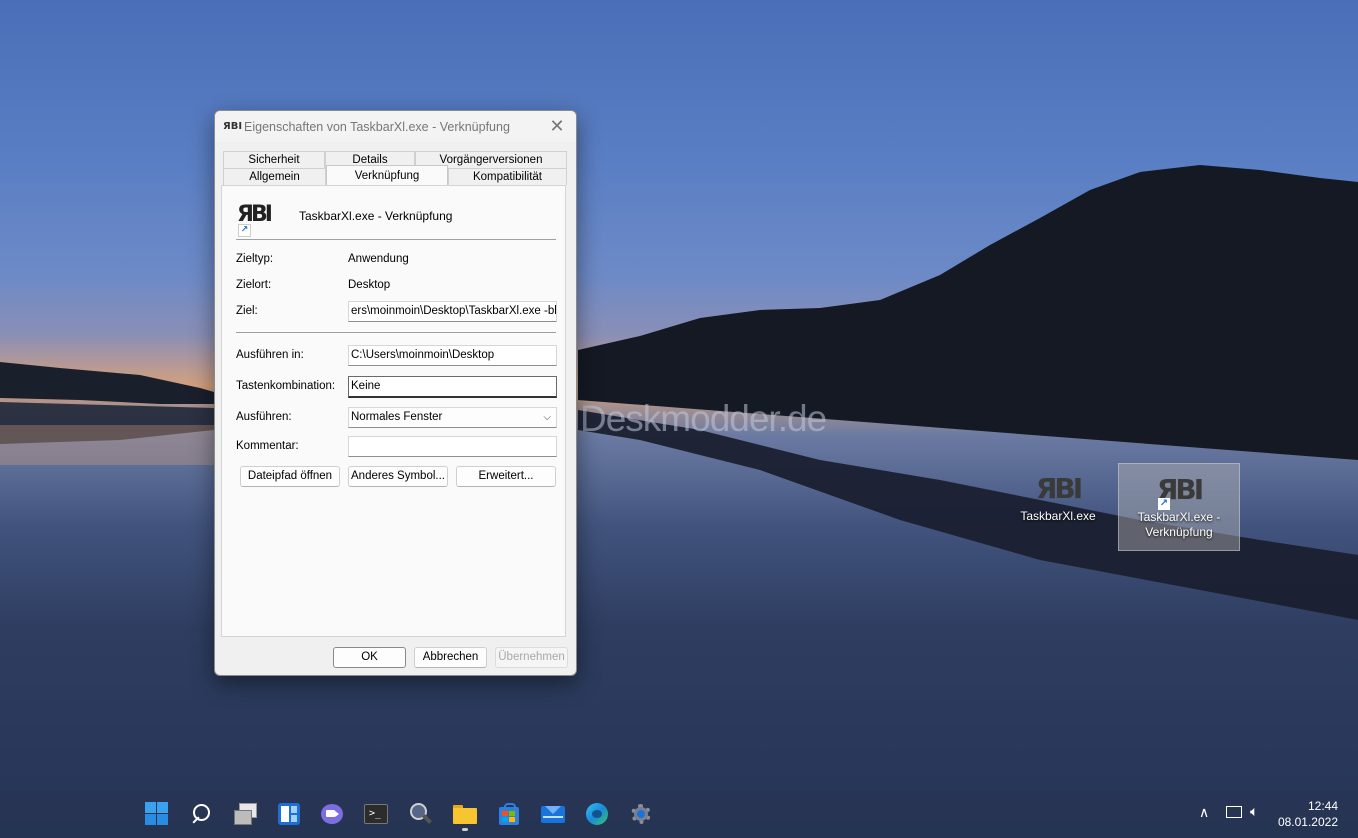 The height and width of the screenshot is (838, 1358). I want to click on clock: 12:44 08.01.2022, so click(1308, 814).